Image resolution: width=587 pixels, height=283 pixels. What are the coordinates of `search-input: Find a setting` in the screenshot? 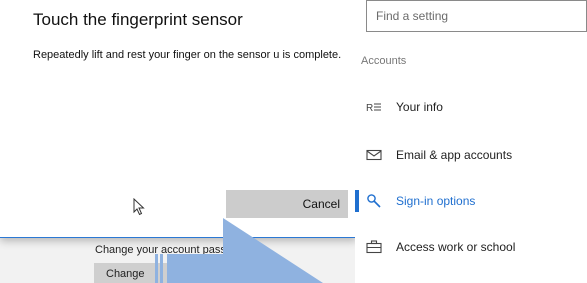 It's located at (412, 16).